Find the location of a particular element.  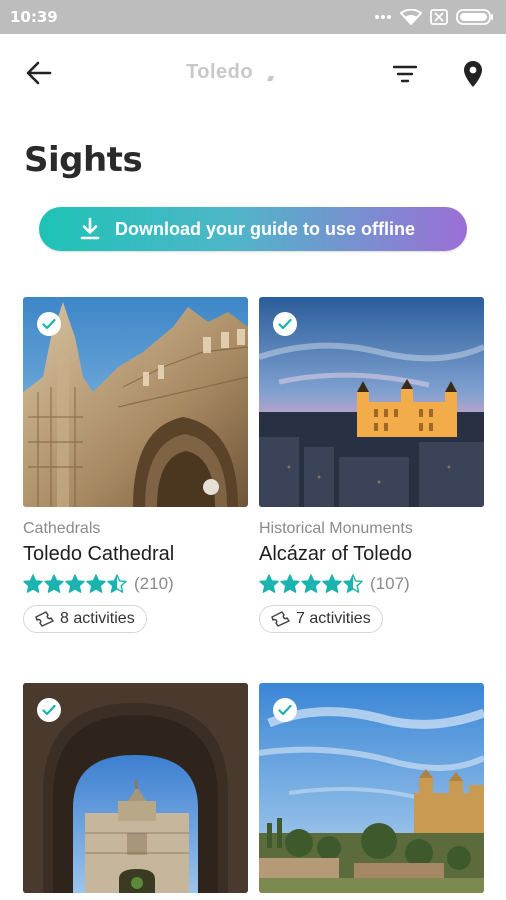

sim-icon is located at coordinates (439, 17).